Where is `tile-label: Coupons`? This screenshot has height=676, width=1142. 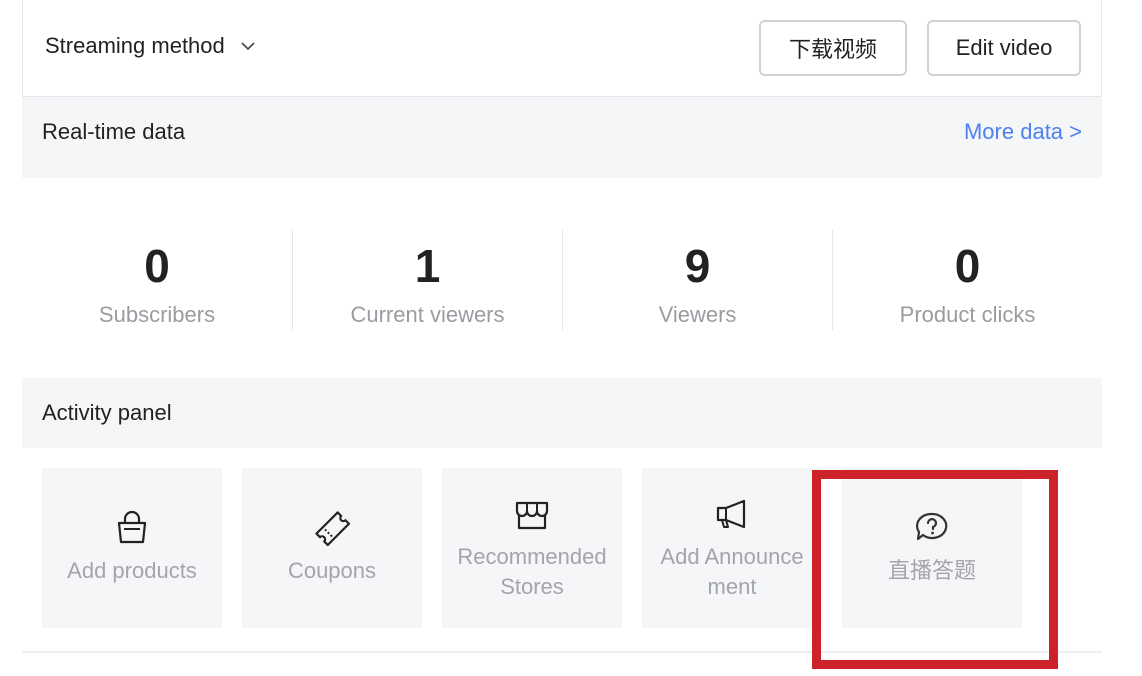 tile-label: Coupons is located at coordinates (332, 570).